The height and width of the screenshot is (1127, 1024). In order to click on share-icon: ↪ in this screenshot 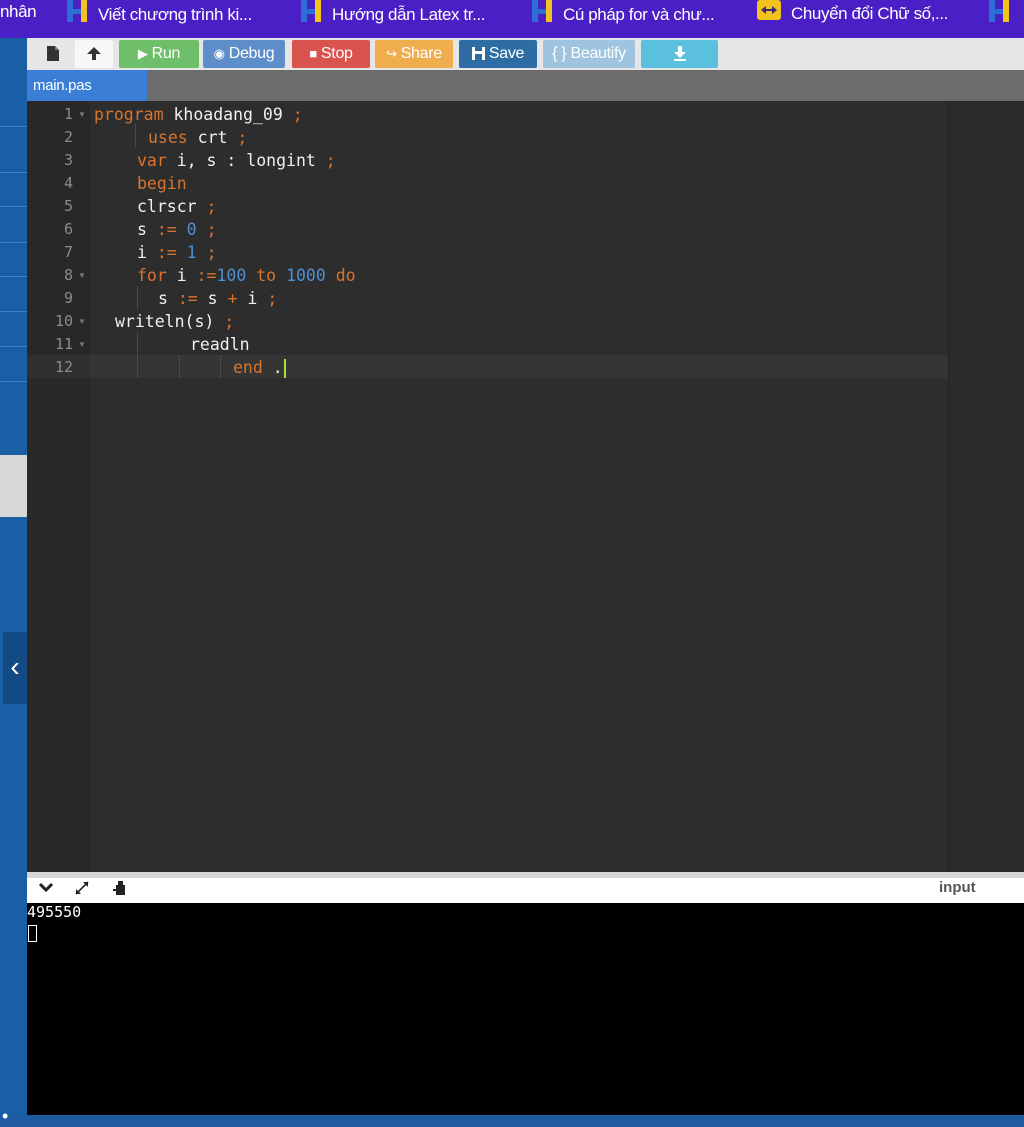, I will do `click(391, 53)`.